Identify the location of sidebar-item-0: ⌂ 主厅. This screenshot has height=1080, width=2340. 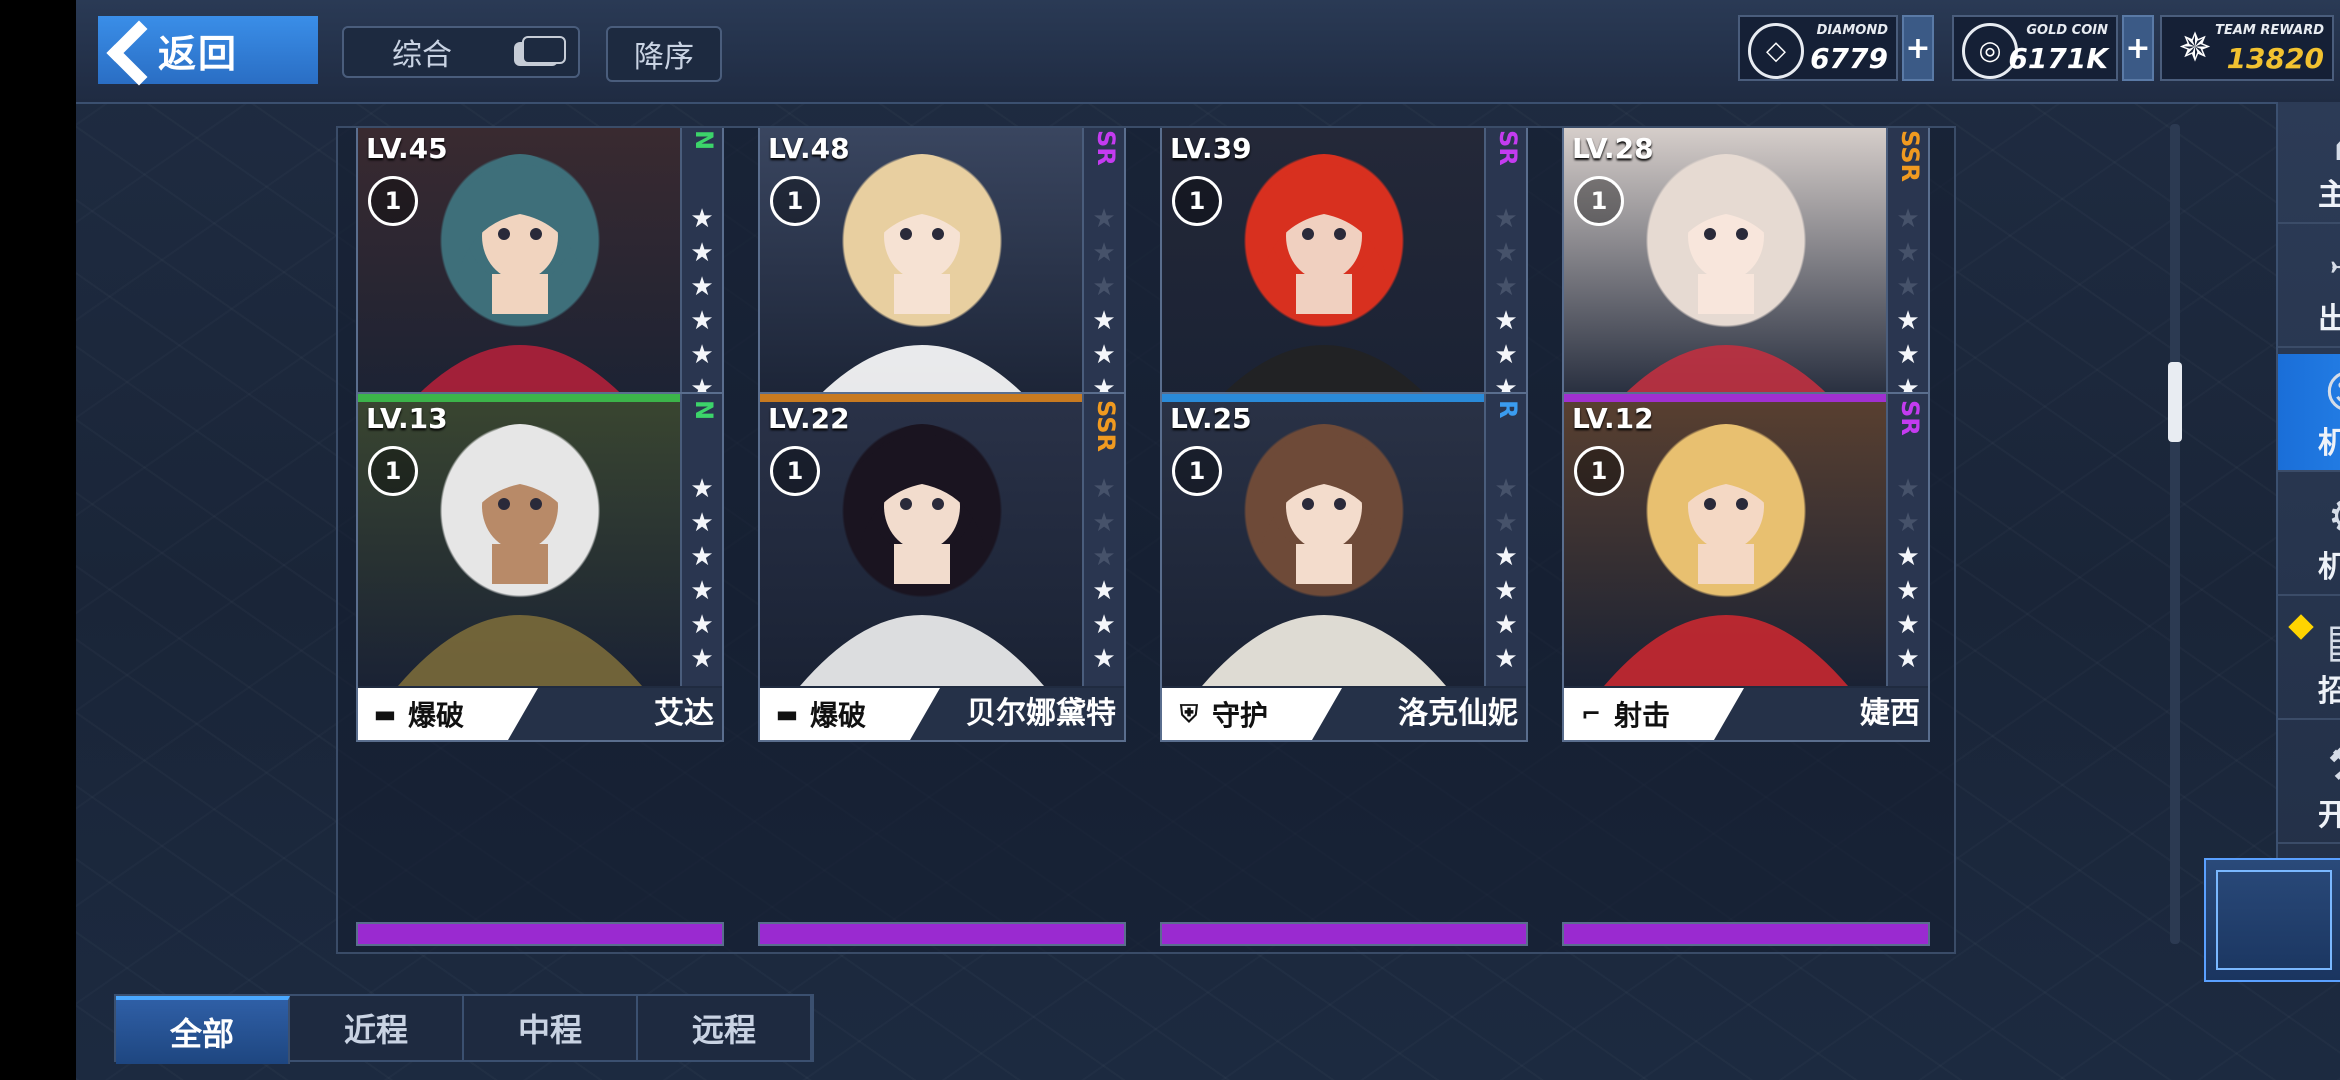
(2309, 165).